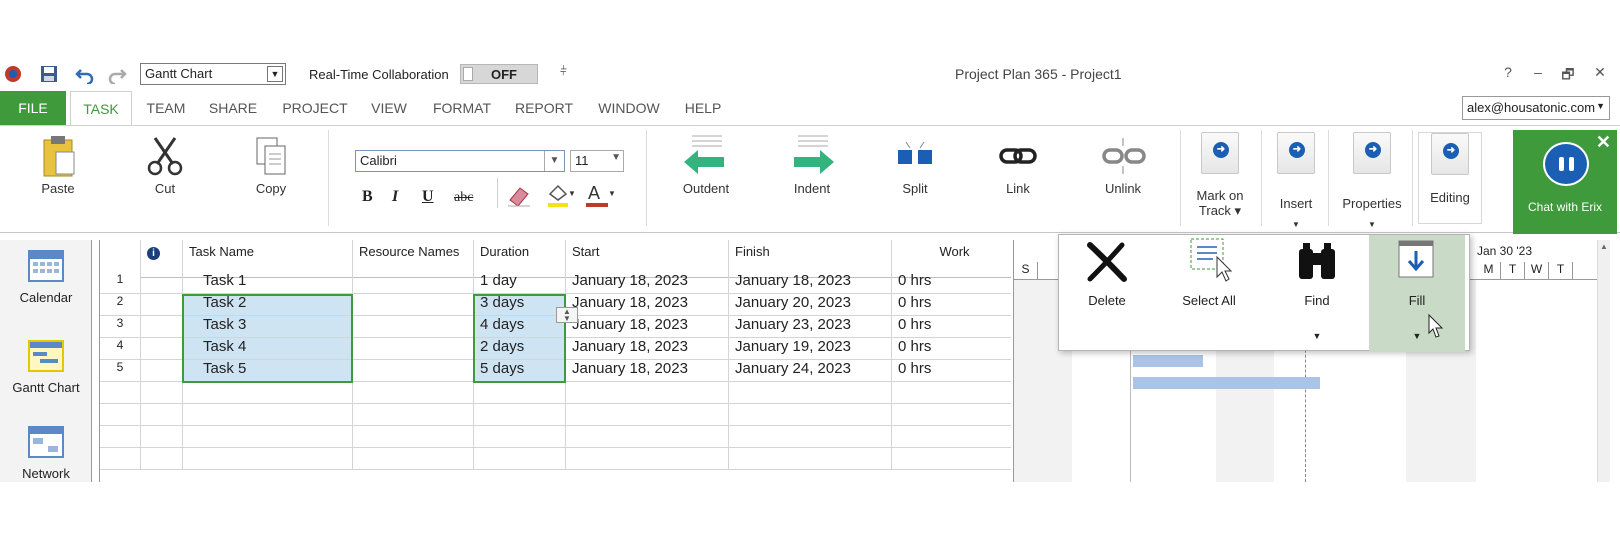  What do you see at coordinates (1568, 76) in the screenshot?
I see `restore-button: 🗗` at bounding box center [1568, 76].